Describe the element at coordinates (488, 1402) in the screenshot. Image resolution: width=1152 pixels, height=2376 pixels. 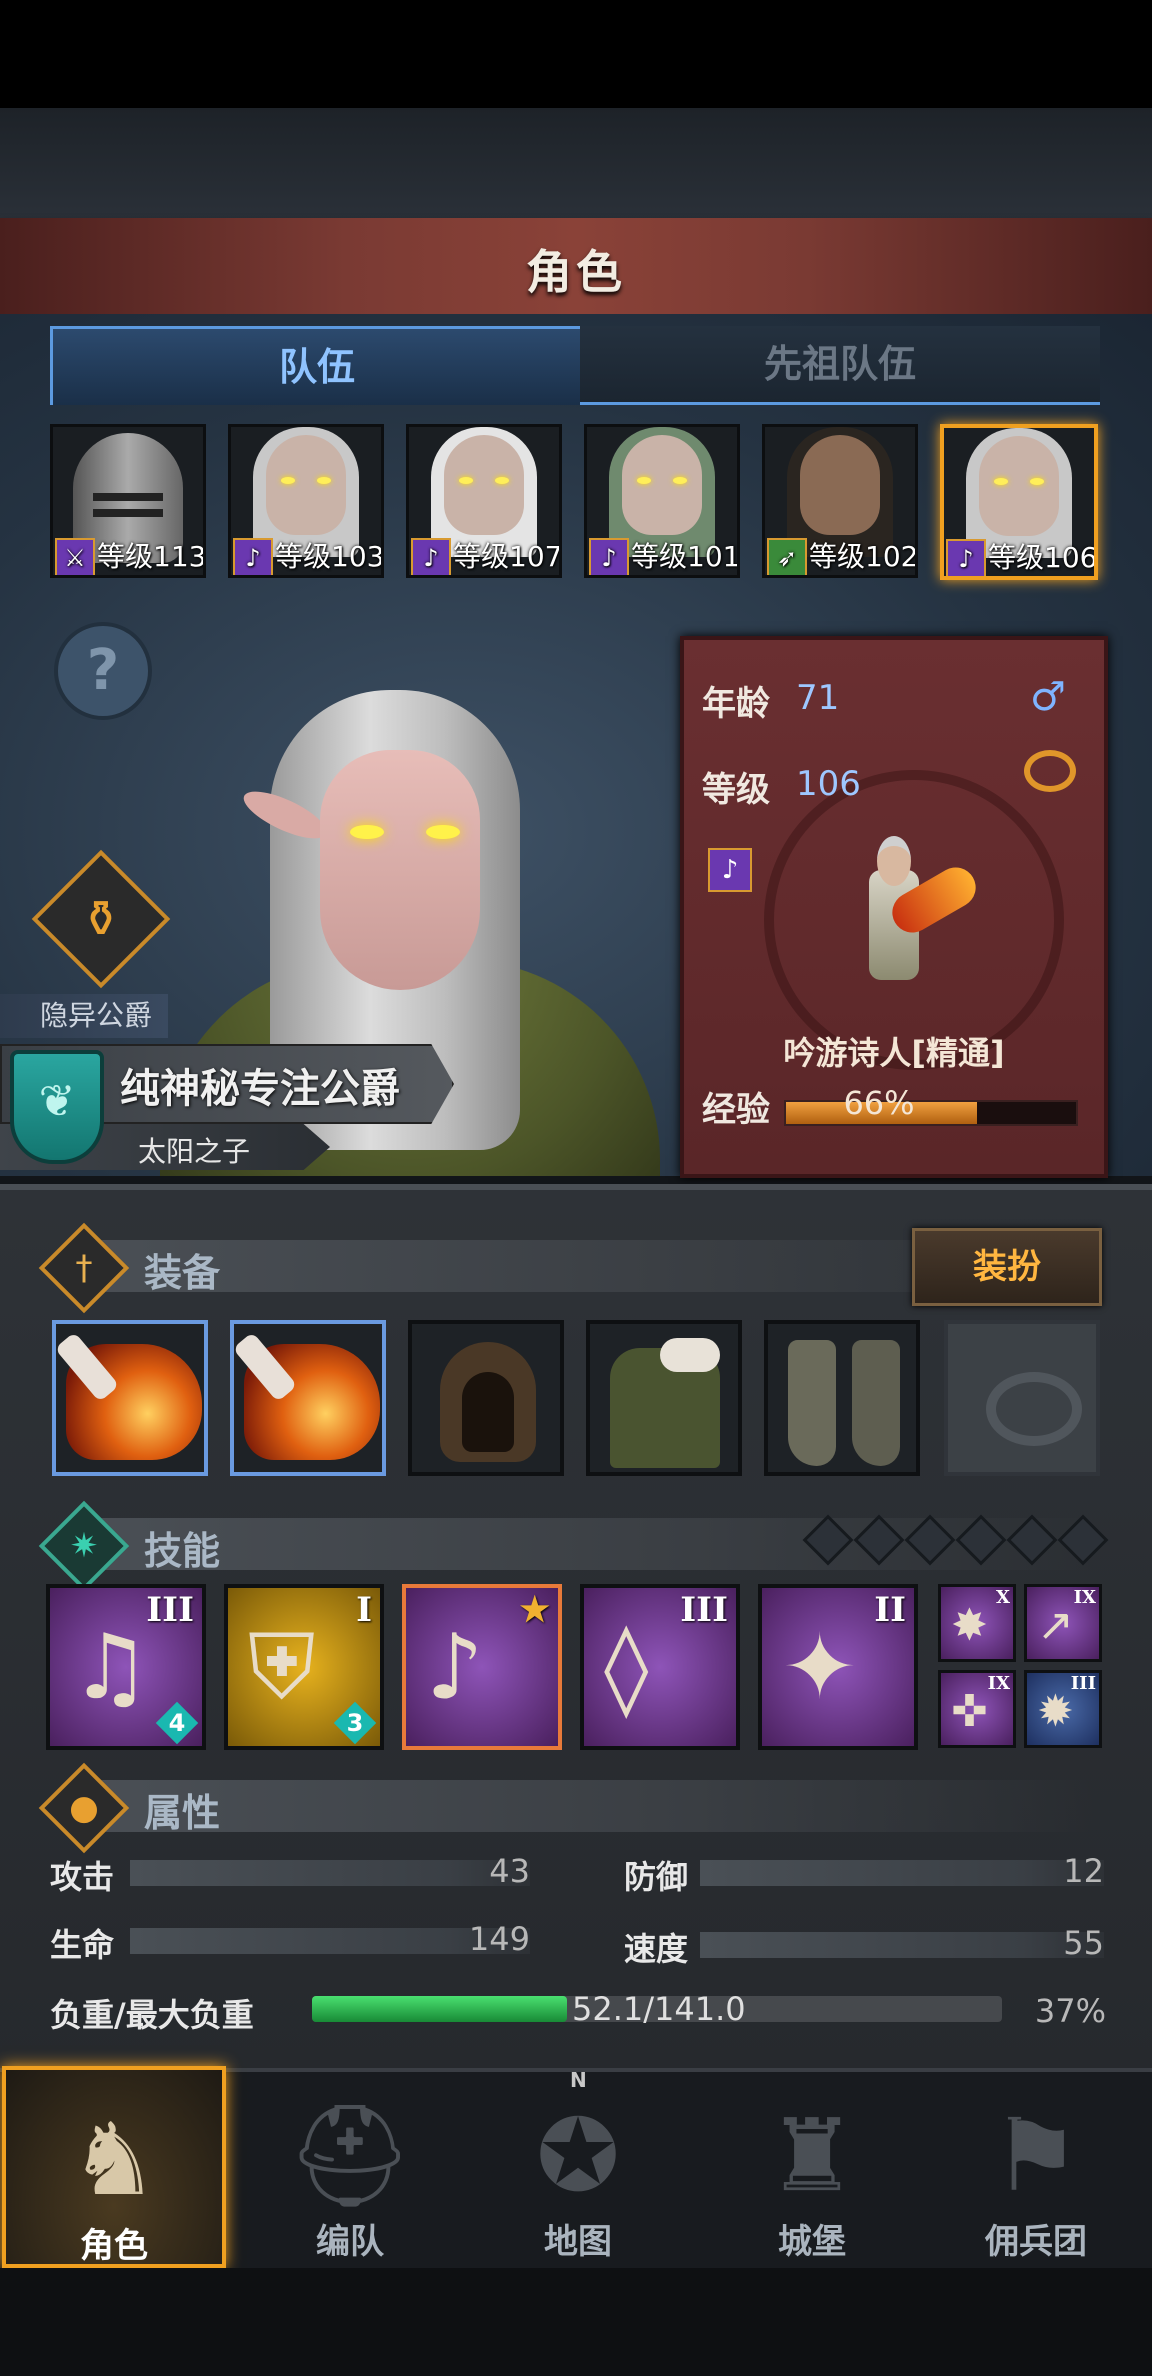
I see `hood-icon` at that location.